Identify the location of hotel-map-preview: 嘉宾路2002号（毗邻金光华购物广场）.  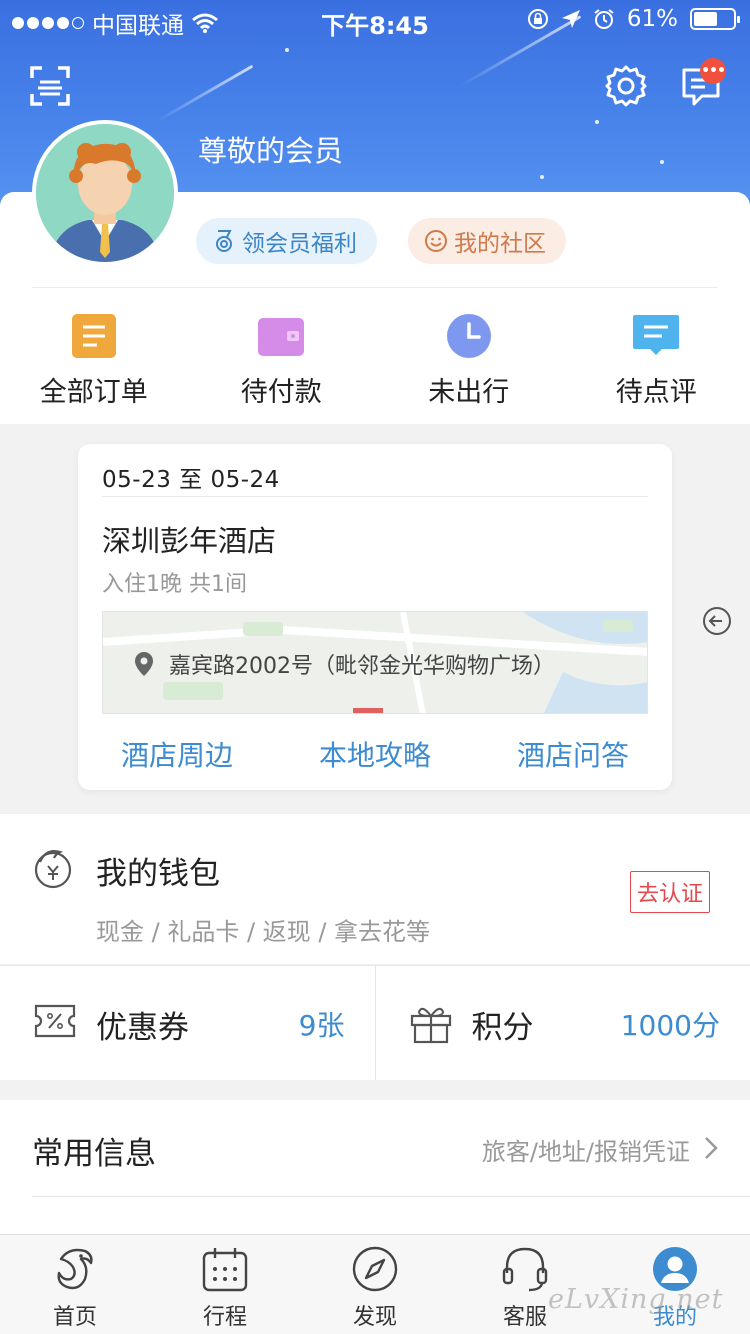
(375, 662).